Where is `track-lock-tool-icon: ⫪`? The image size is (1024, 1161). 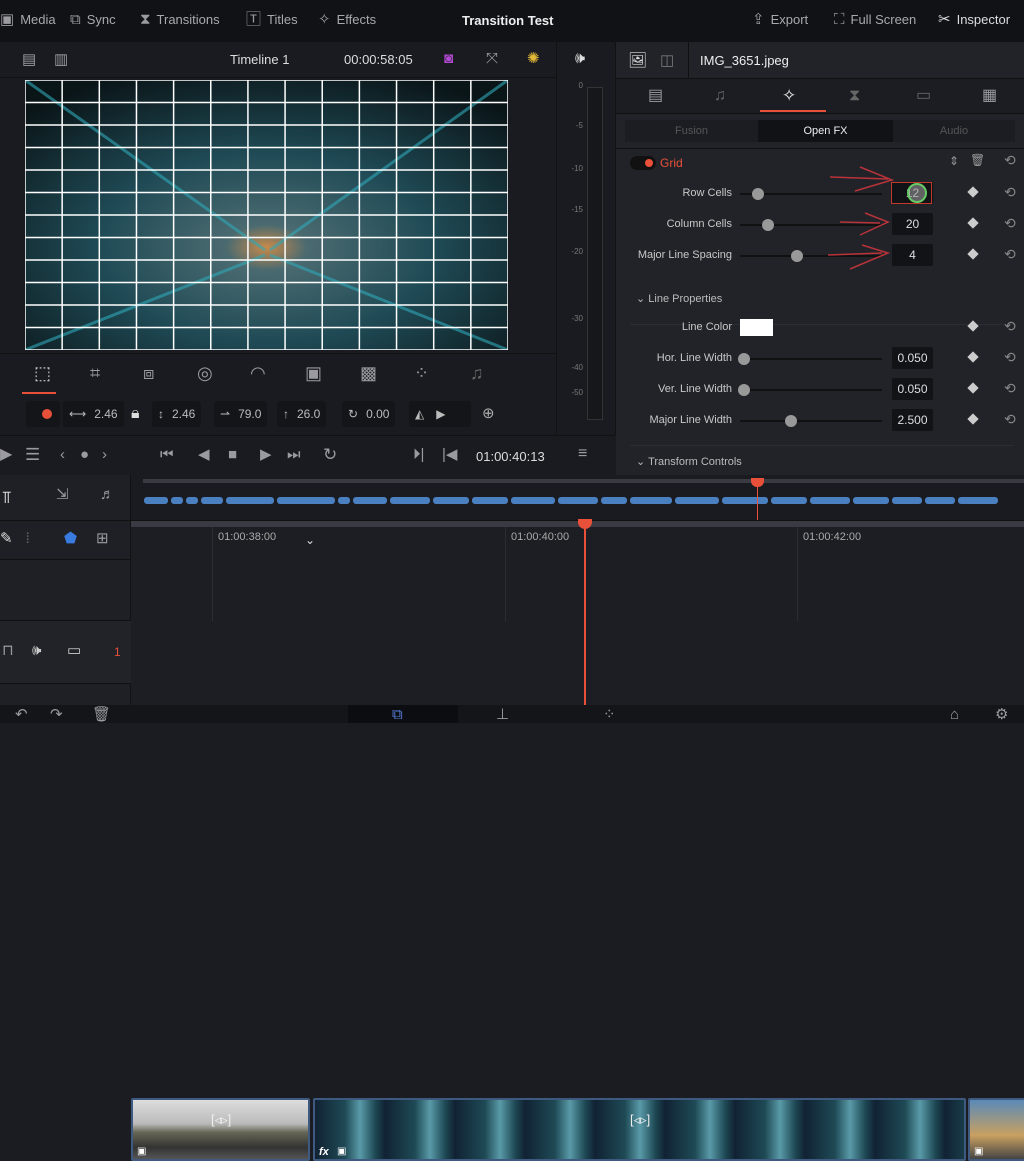
track-lock-tool-icon: ⫪ is located at coordinates (7, 497).